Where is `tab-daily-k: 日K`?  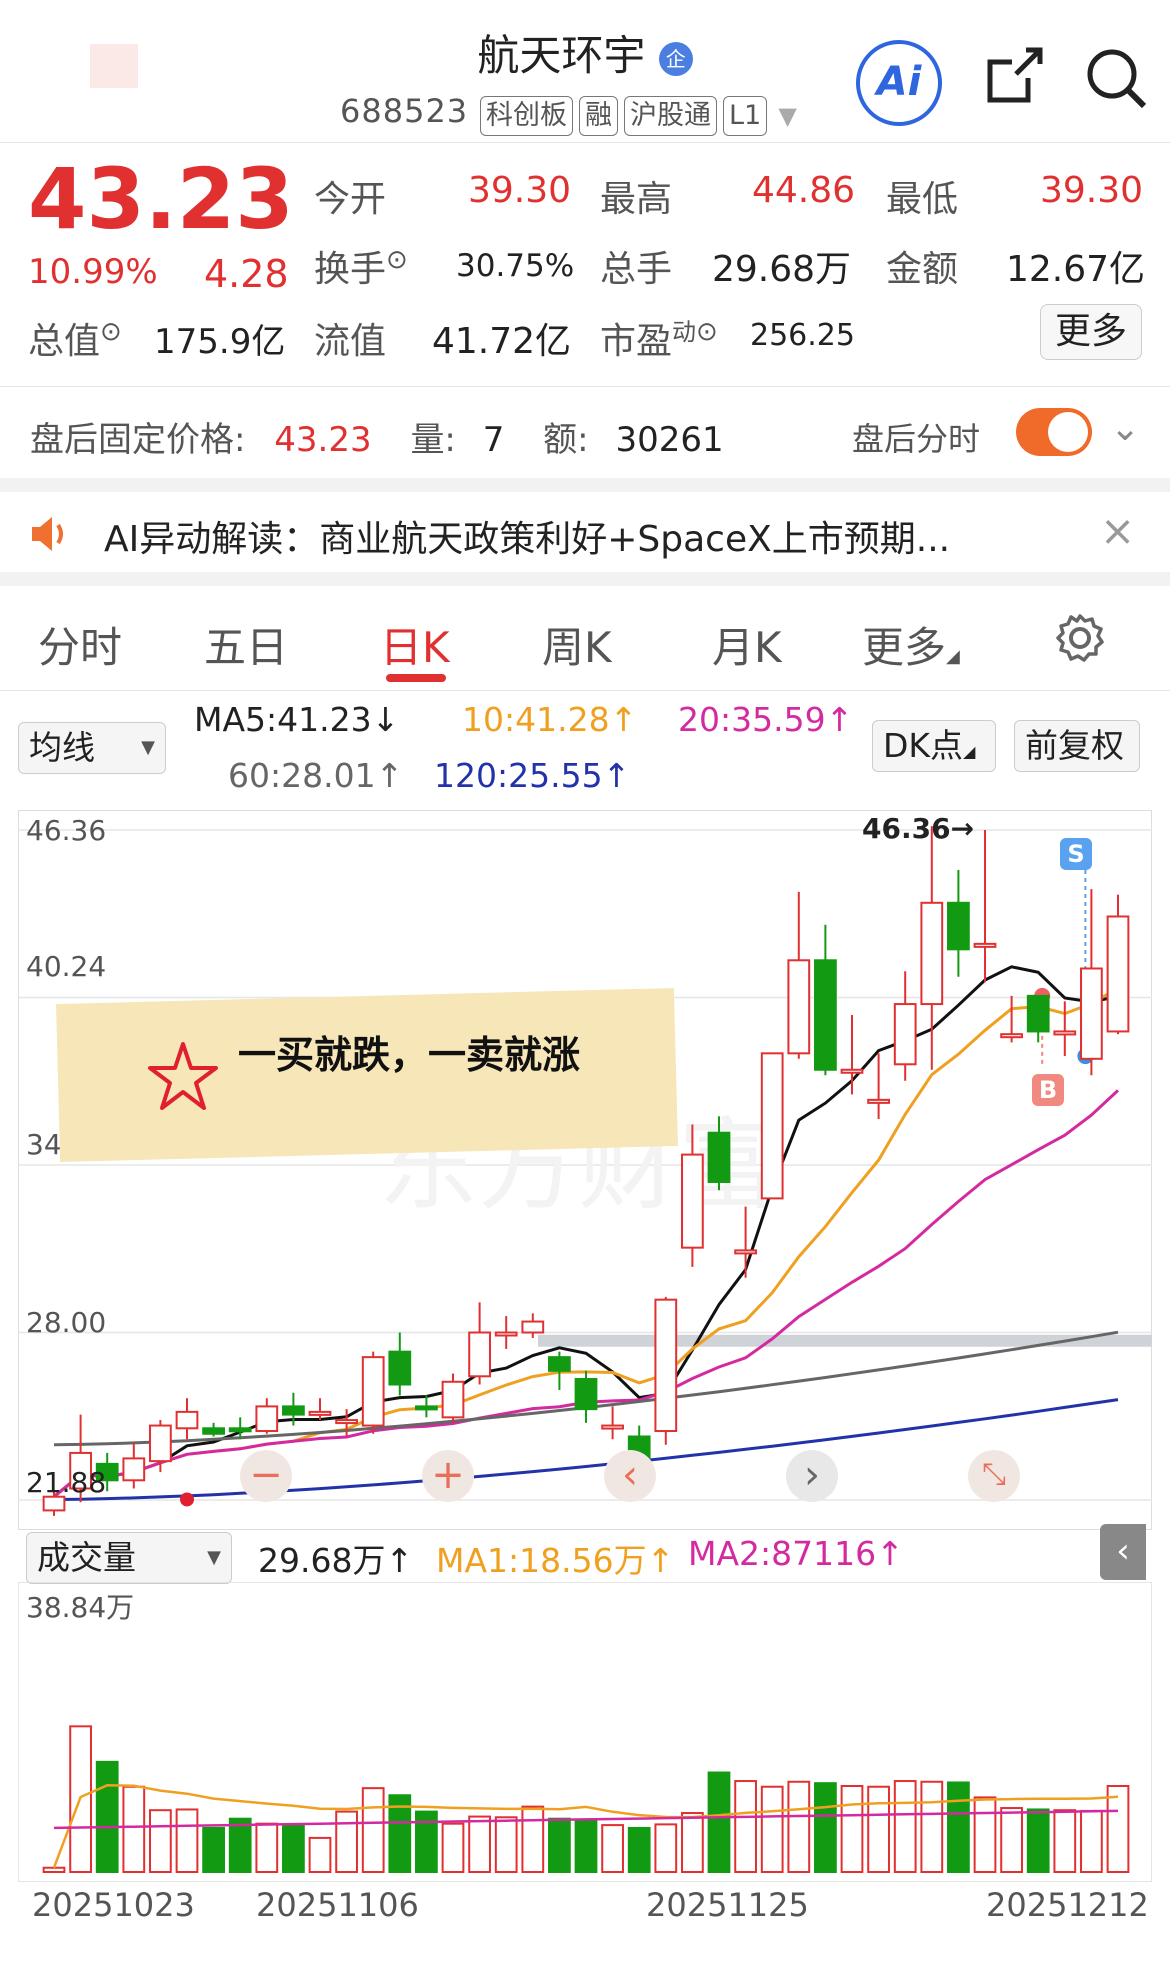
tab-daily-k: 日K is located at coordinates (415, 644).